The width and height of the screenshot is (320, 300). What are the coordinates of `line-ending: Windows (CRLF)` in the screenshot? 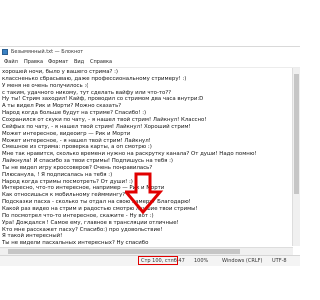 It's located at (242, 261).